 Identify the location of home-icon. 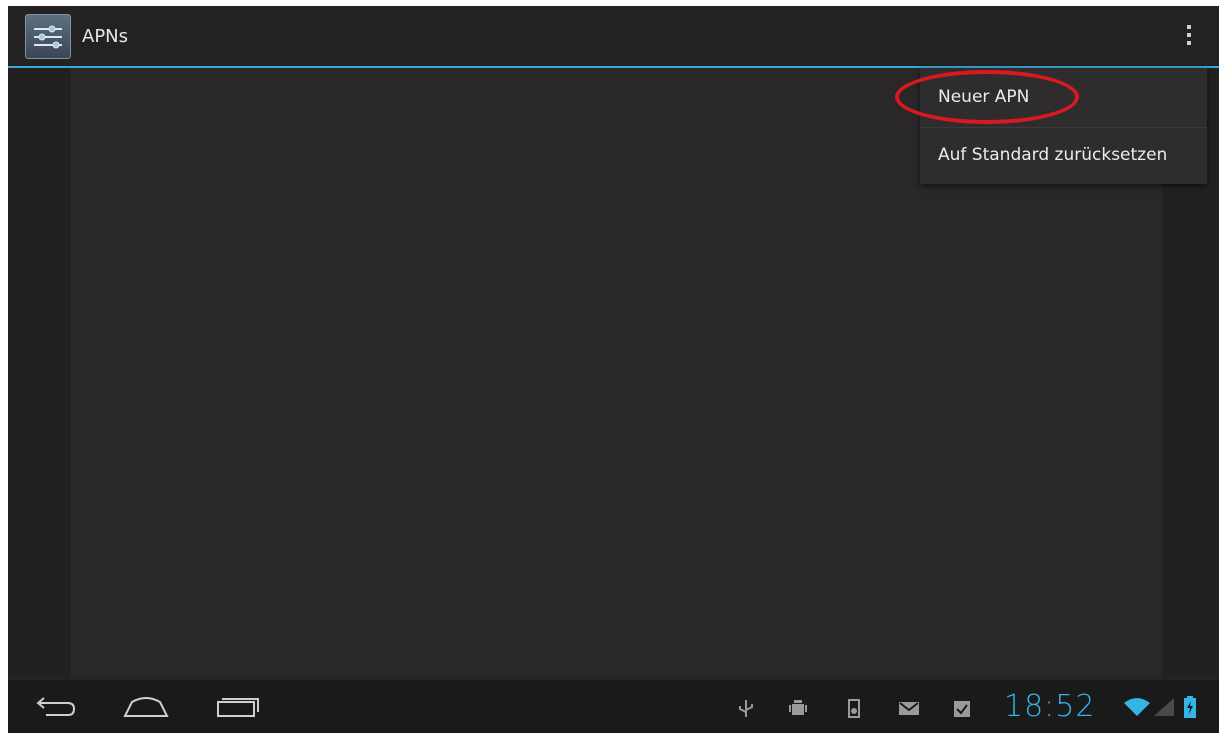
(146, 707).